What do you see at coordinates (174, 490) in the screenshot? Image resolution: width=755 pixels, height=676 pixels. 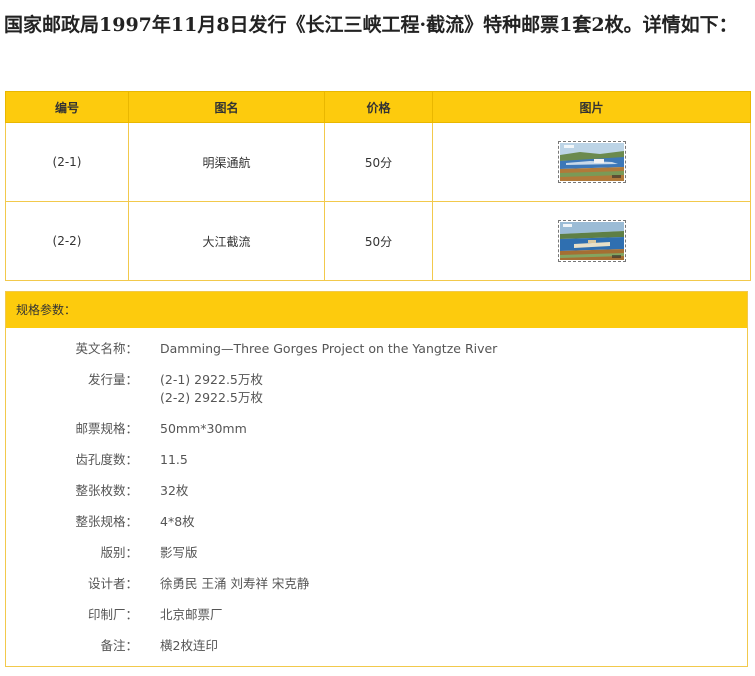 I see `spec-value: 32枚` at bounding box center [174, 490].